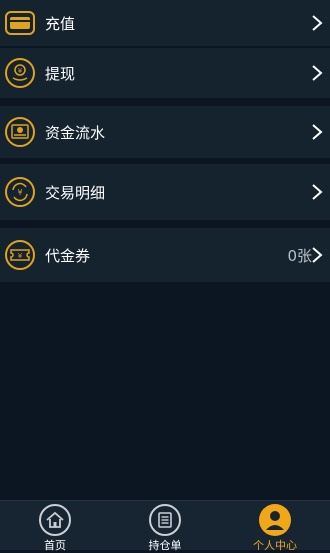 Image resolution: width=330 pixels, height=553 pixels. I want to click on tab-label: 个人中心, so click(275, 545).